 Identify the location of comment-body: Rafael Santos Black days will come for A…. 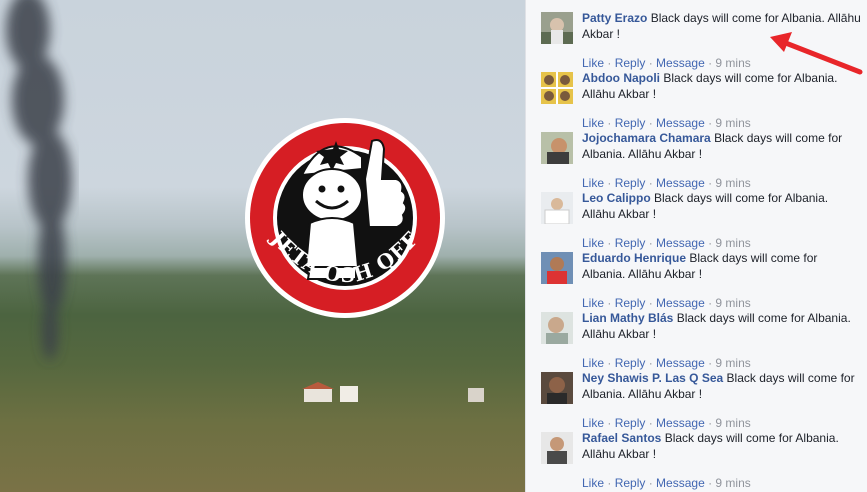
(722, 446).